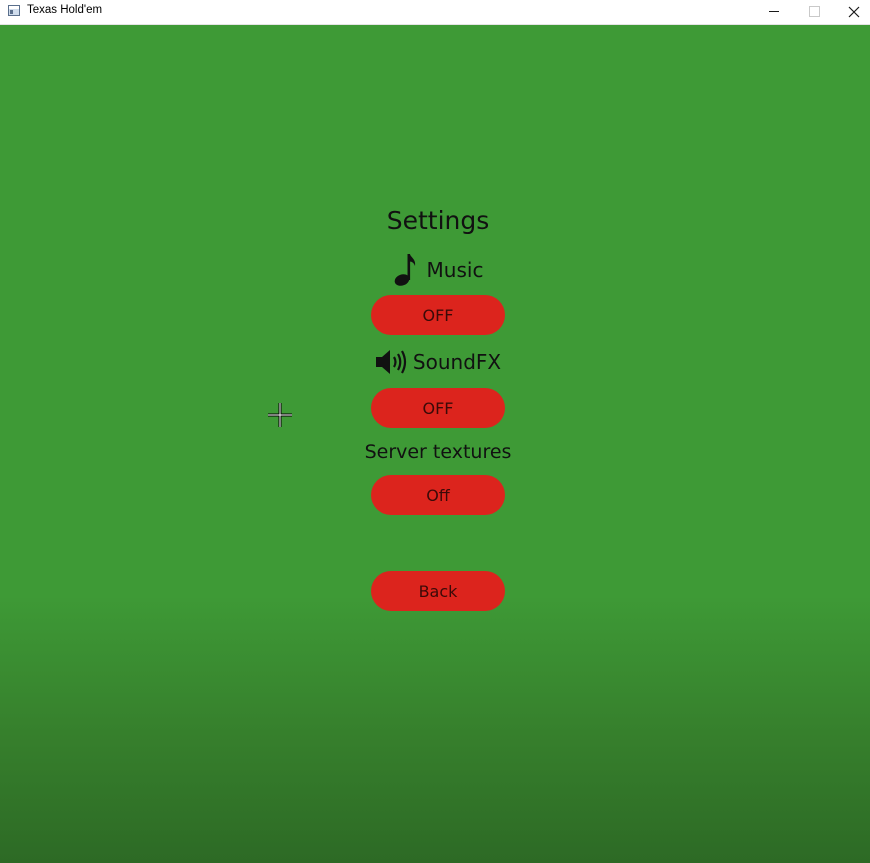  I want to click on close-button, so click(852, 12).